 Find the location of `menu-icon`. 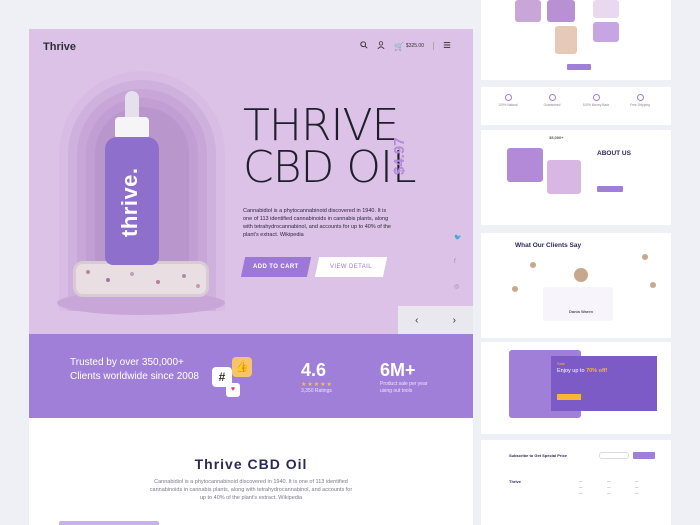

menu-icon is located at coordinates (447, 46).